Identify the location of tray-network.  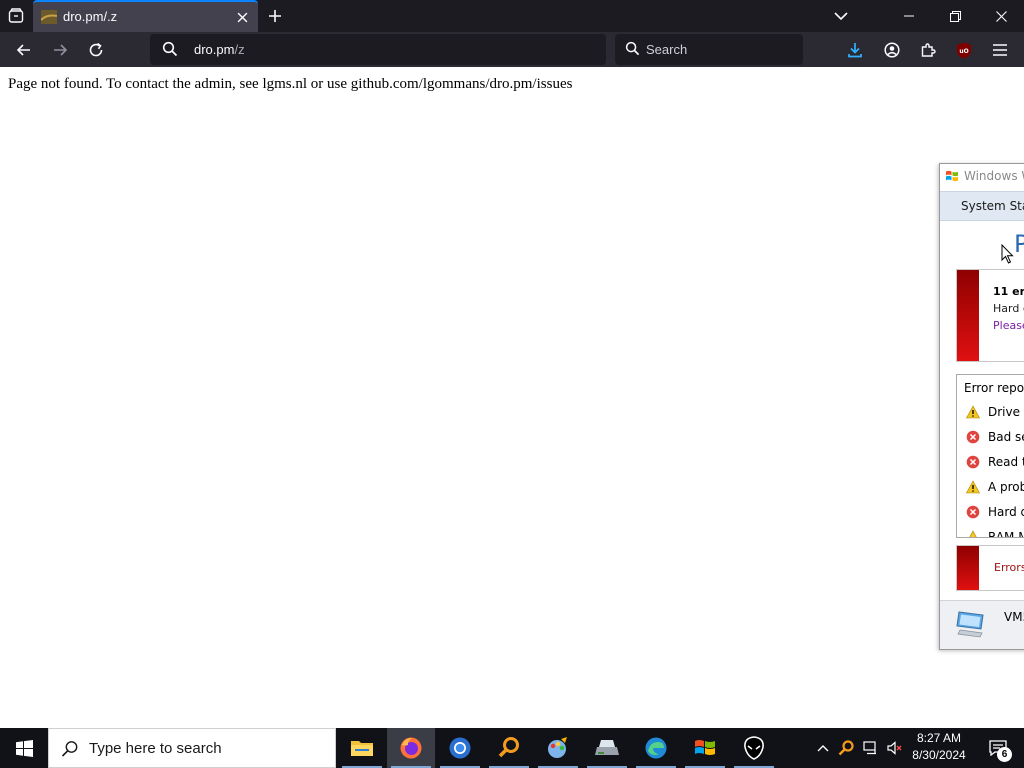
(871, 748).